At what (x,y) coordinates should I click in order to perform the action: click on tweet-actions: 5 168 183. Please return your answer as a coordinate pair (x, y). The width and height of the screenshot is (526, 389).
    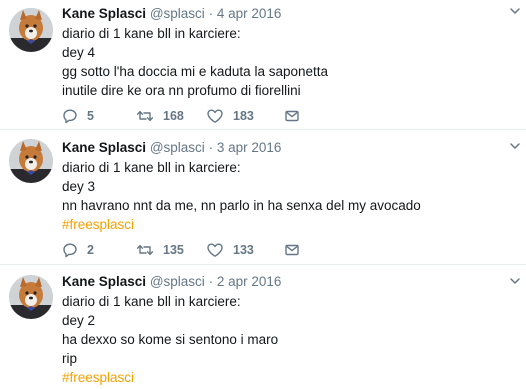
    Looking at the image, I should click on (212, 116).